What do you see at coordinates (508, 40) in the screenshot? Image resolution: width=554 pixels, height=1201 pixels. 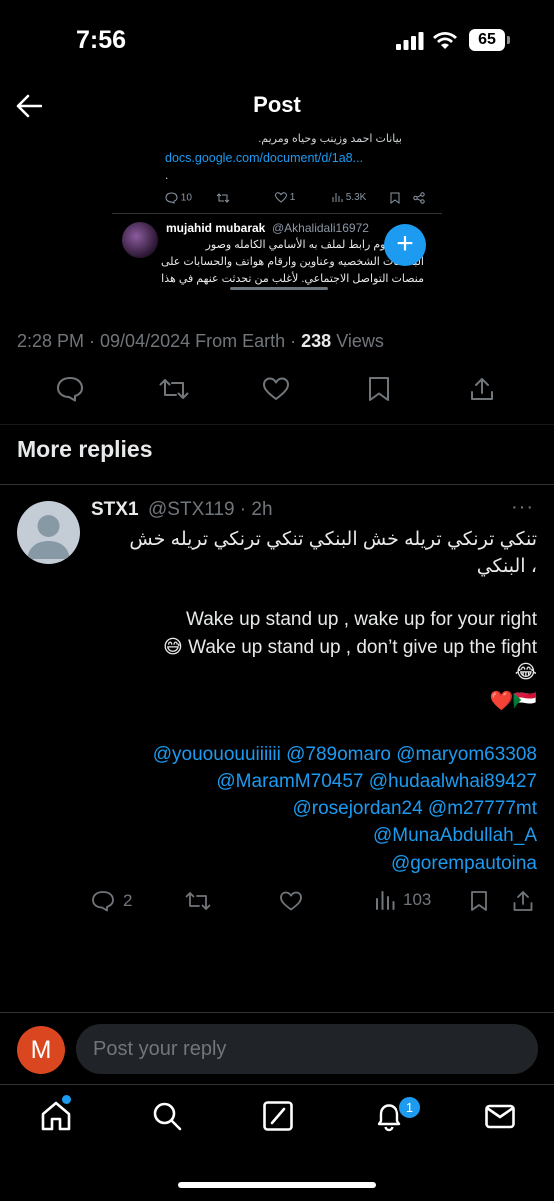 I see `battery-tip` at bounding box center [508, 40].